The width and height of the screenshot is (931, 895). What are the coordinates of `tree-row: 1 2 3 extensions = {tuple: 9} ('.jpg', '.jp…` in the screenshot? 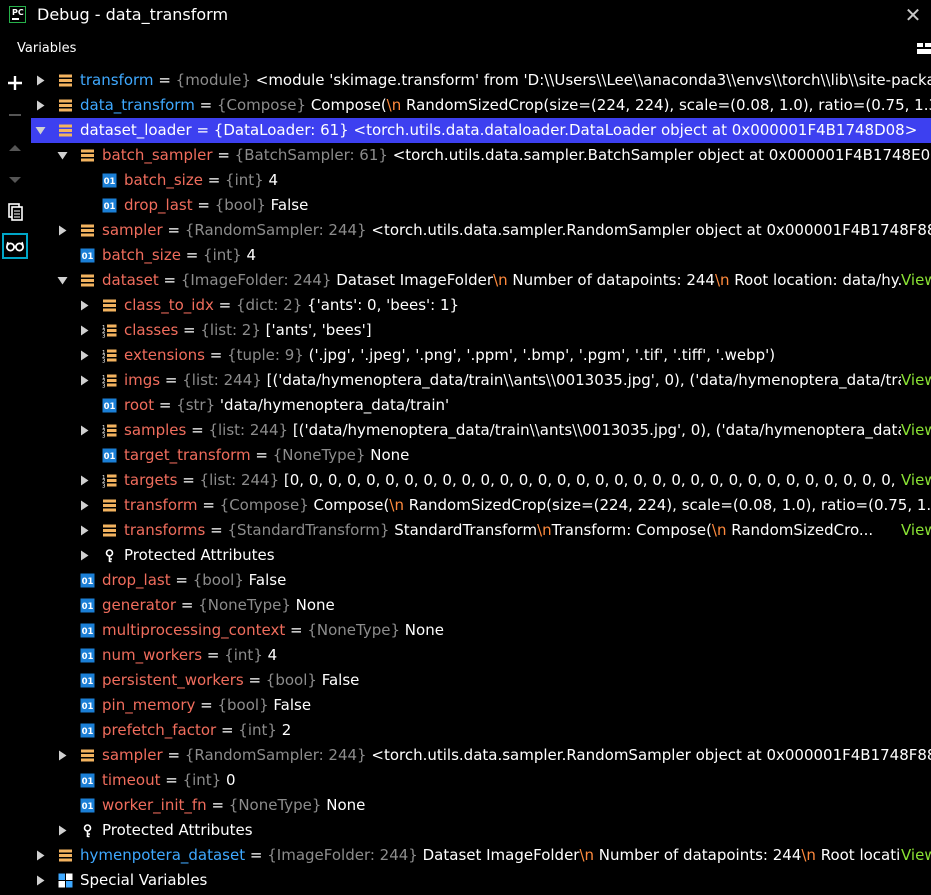 It's located at (481, 355).